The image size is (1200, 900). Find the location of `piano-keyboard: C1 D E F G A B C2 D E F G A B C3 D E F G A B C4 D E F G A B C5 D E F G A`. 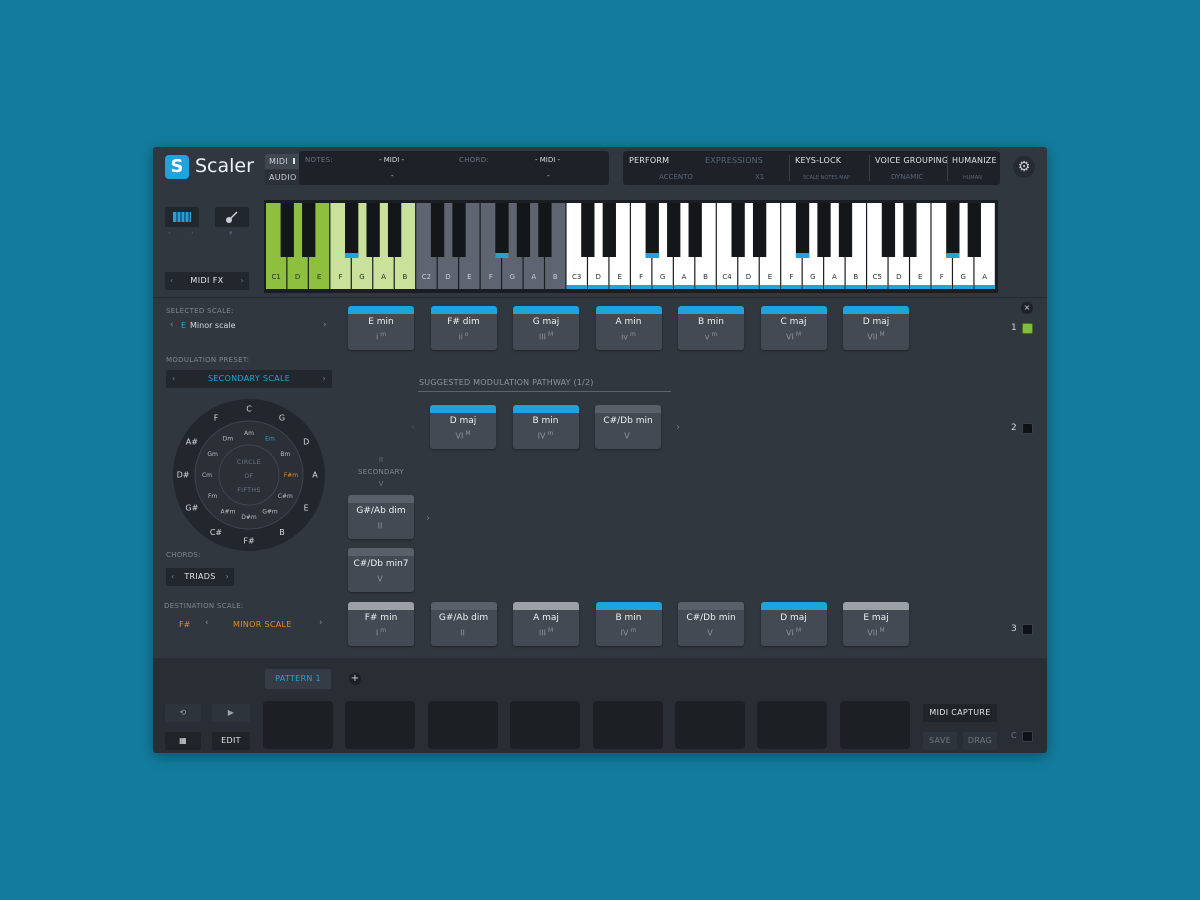

piano-keyboard: C1 D E F G A B C2 D E F G A B C3 D E F G A B C4 D E F G A B C5 D E F G A is located at coordinates (631, 246).